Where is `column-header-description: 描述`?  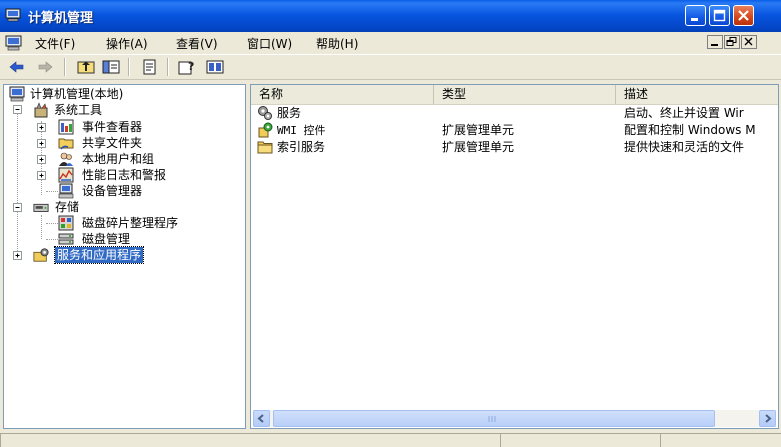
column-header-description: 描述 is located at coordinates (697, 94).